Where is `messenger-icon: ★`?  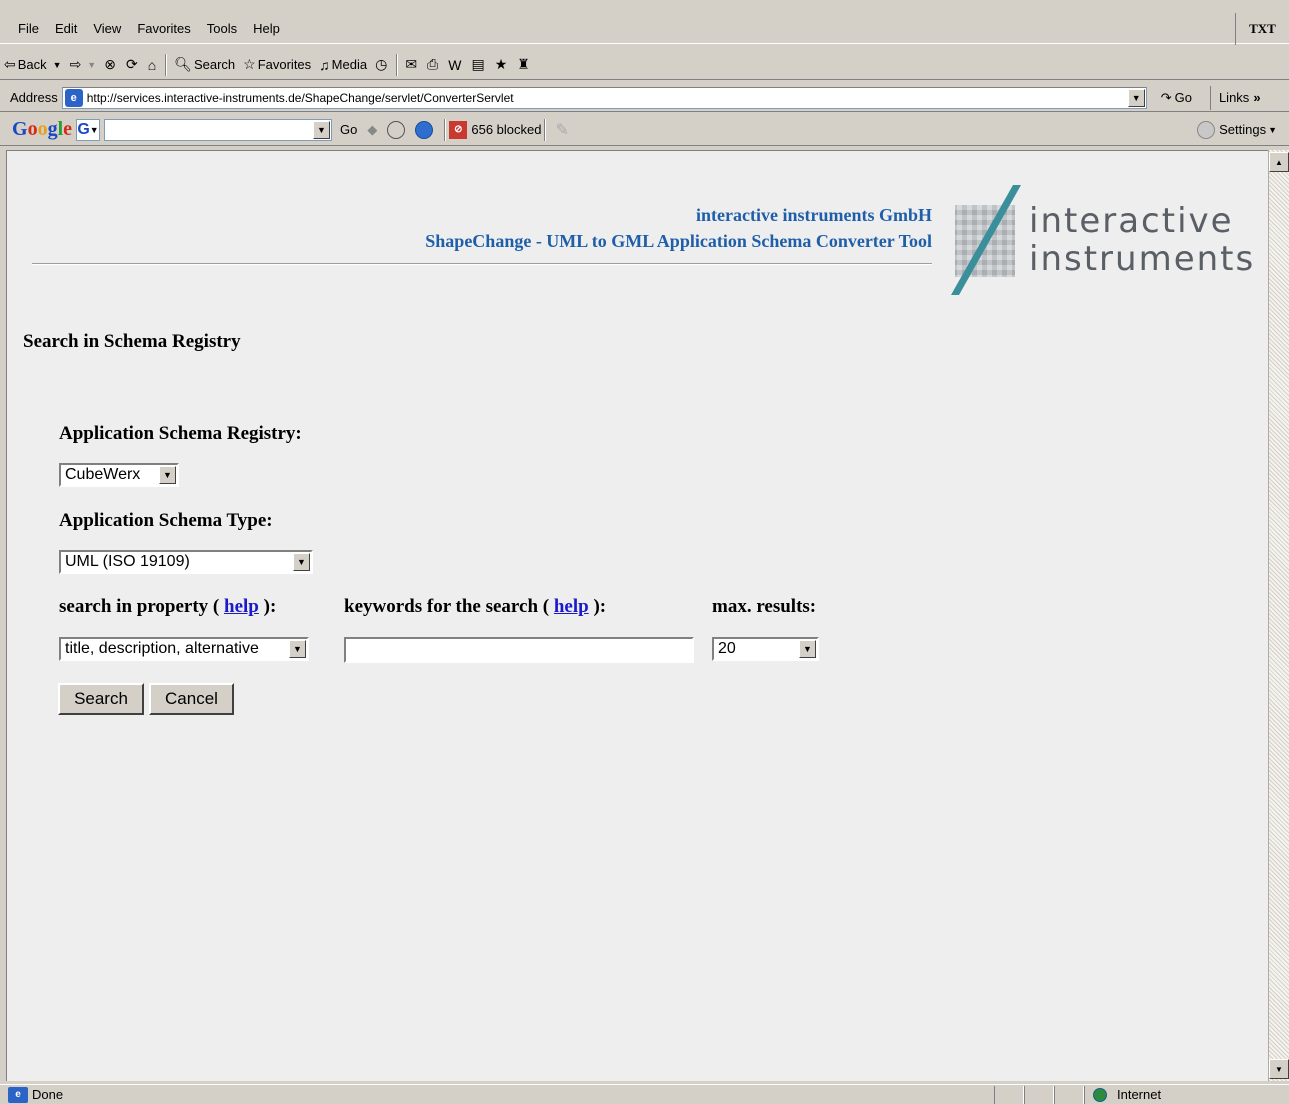 messenger-icon: ★ is located at coordinates (501, 64).